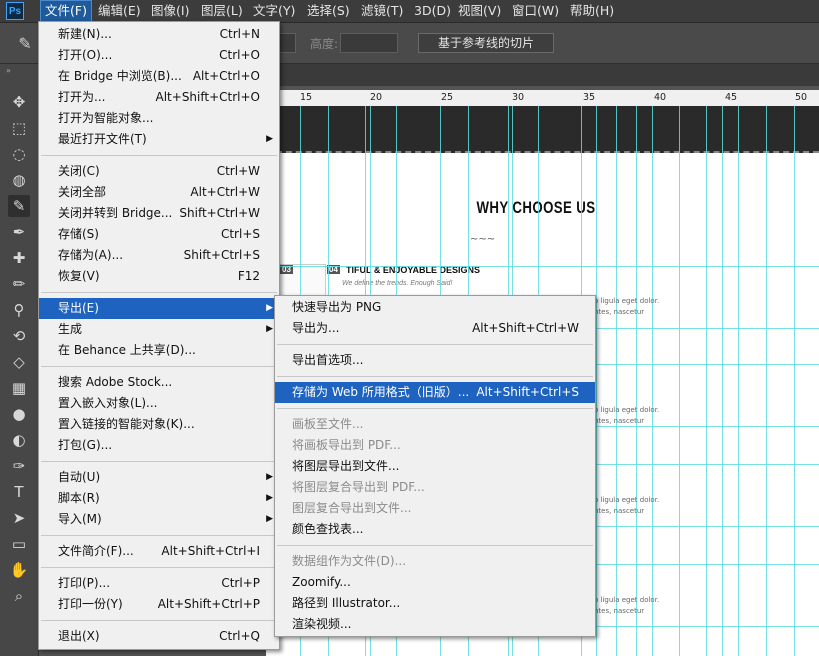  I want to click on menu-item-shortcut: Alt+Shift+Ctrl+I, so click(210, 551).